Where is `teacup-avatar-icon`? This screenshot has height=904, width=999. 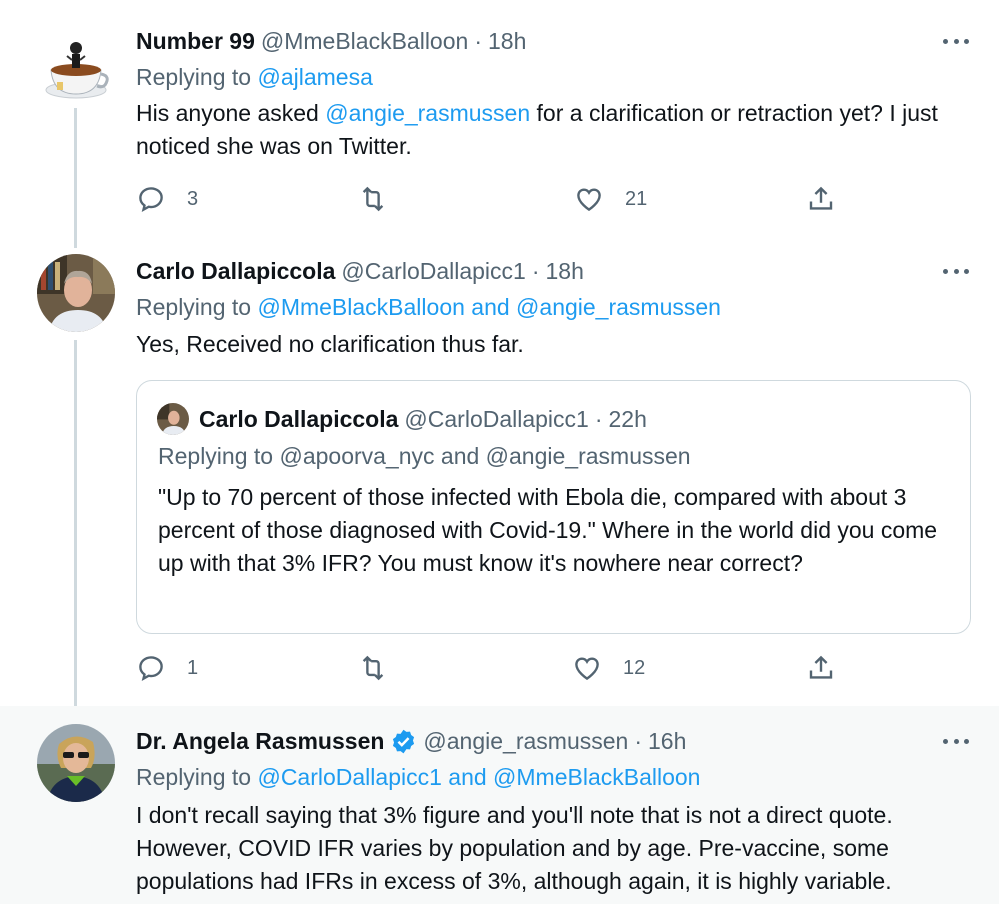
teacup-avatar-icon is located at coordinates (76, 69).